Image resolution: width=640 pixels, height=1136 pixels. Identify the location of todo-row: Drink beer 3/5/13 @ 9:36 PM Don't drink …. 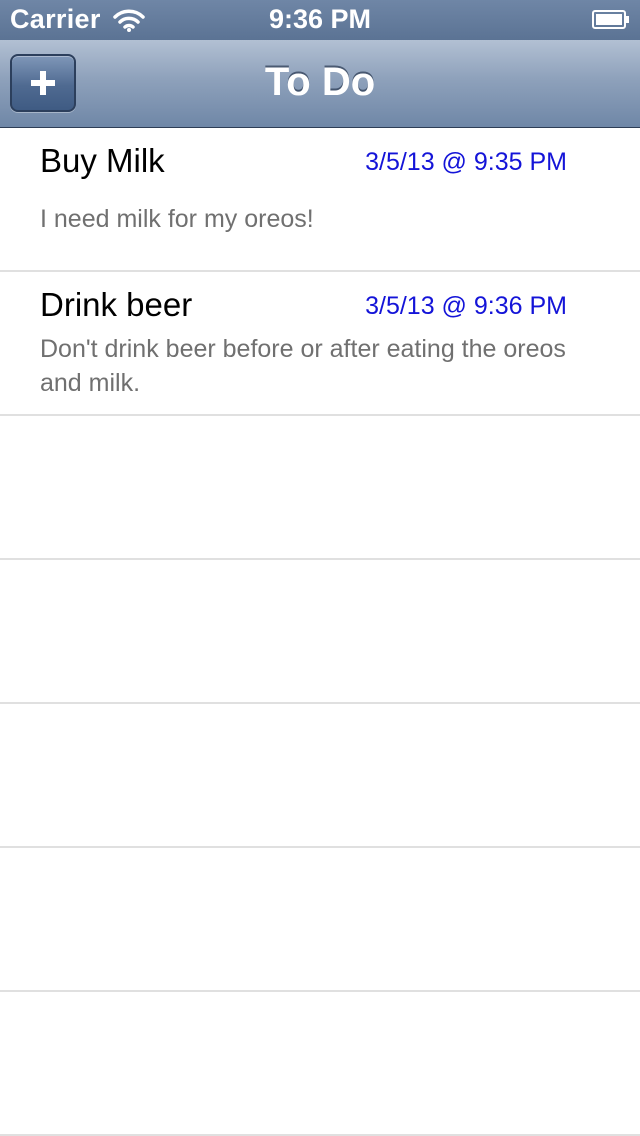
(320, 344).